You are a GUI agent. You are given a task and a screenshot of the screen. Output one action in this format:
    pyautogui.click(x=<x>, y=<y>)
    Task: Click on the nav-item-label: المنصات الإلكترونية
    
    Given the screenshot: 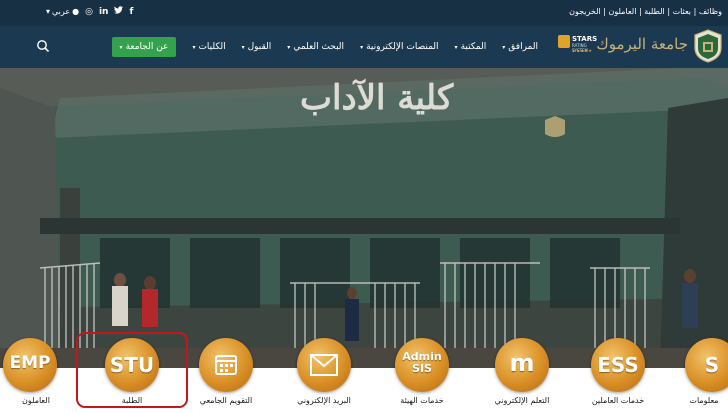 What is the action you would take?
    pyautogui.click(x=402, y=47)
    